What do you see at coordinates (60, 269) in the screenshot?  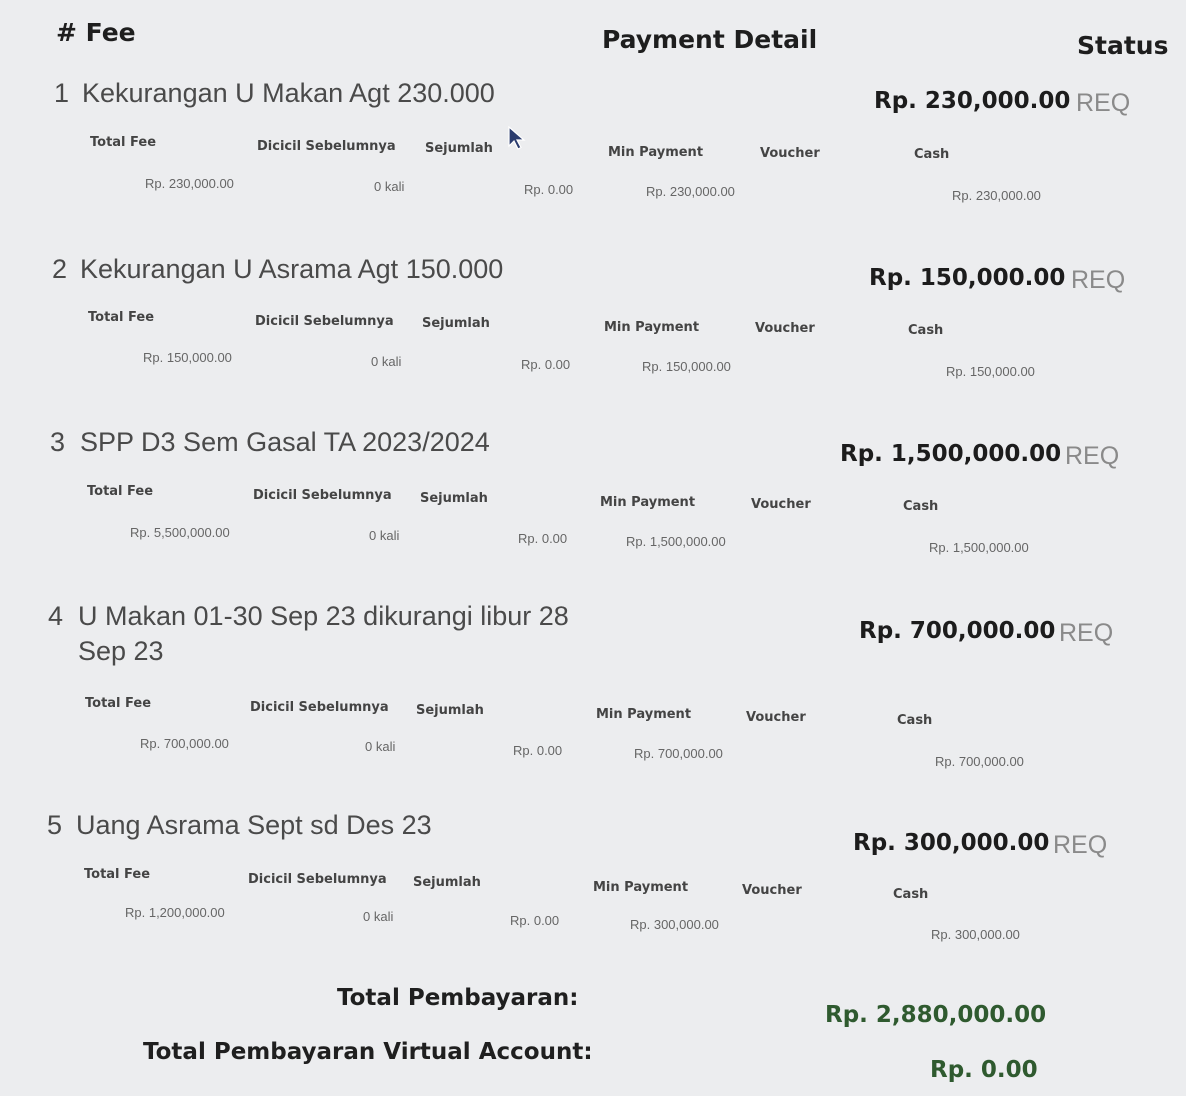 I see `fee-number: 2` at bounding box center [60, 269].